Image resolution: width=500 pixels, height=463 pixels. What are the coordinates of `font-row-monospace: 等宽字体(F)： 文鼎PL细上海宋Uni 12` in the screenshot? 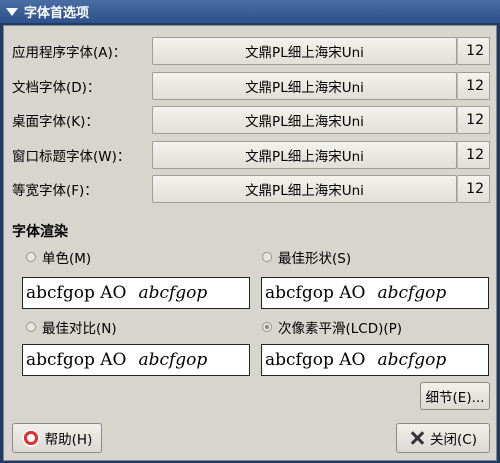 It's located at (251, 189).